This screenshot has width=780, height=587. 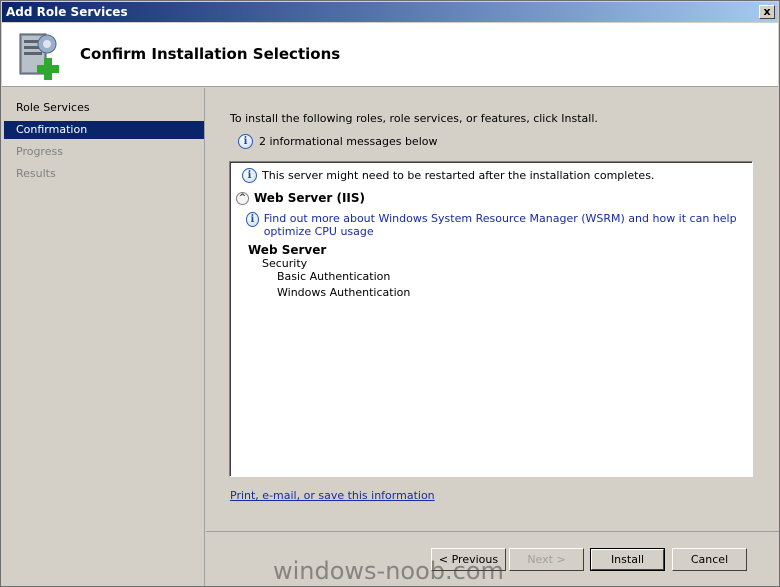 I want to click on close-button: x, so click(x=767, y=12).